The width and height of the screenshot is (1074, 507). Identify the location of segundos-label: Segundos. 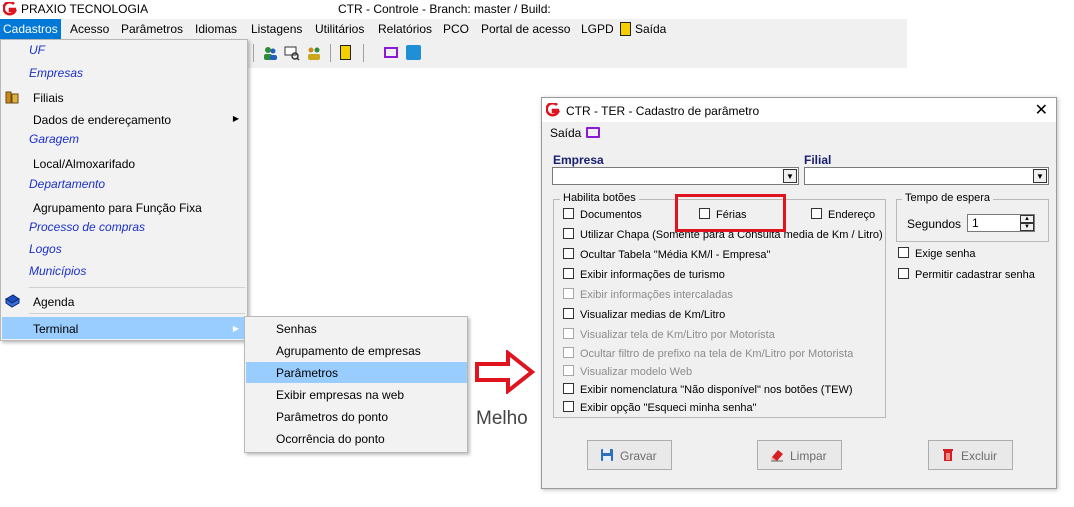
(934, 224).